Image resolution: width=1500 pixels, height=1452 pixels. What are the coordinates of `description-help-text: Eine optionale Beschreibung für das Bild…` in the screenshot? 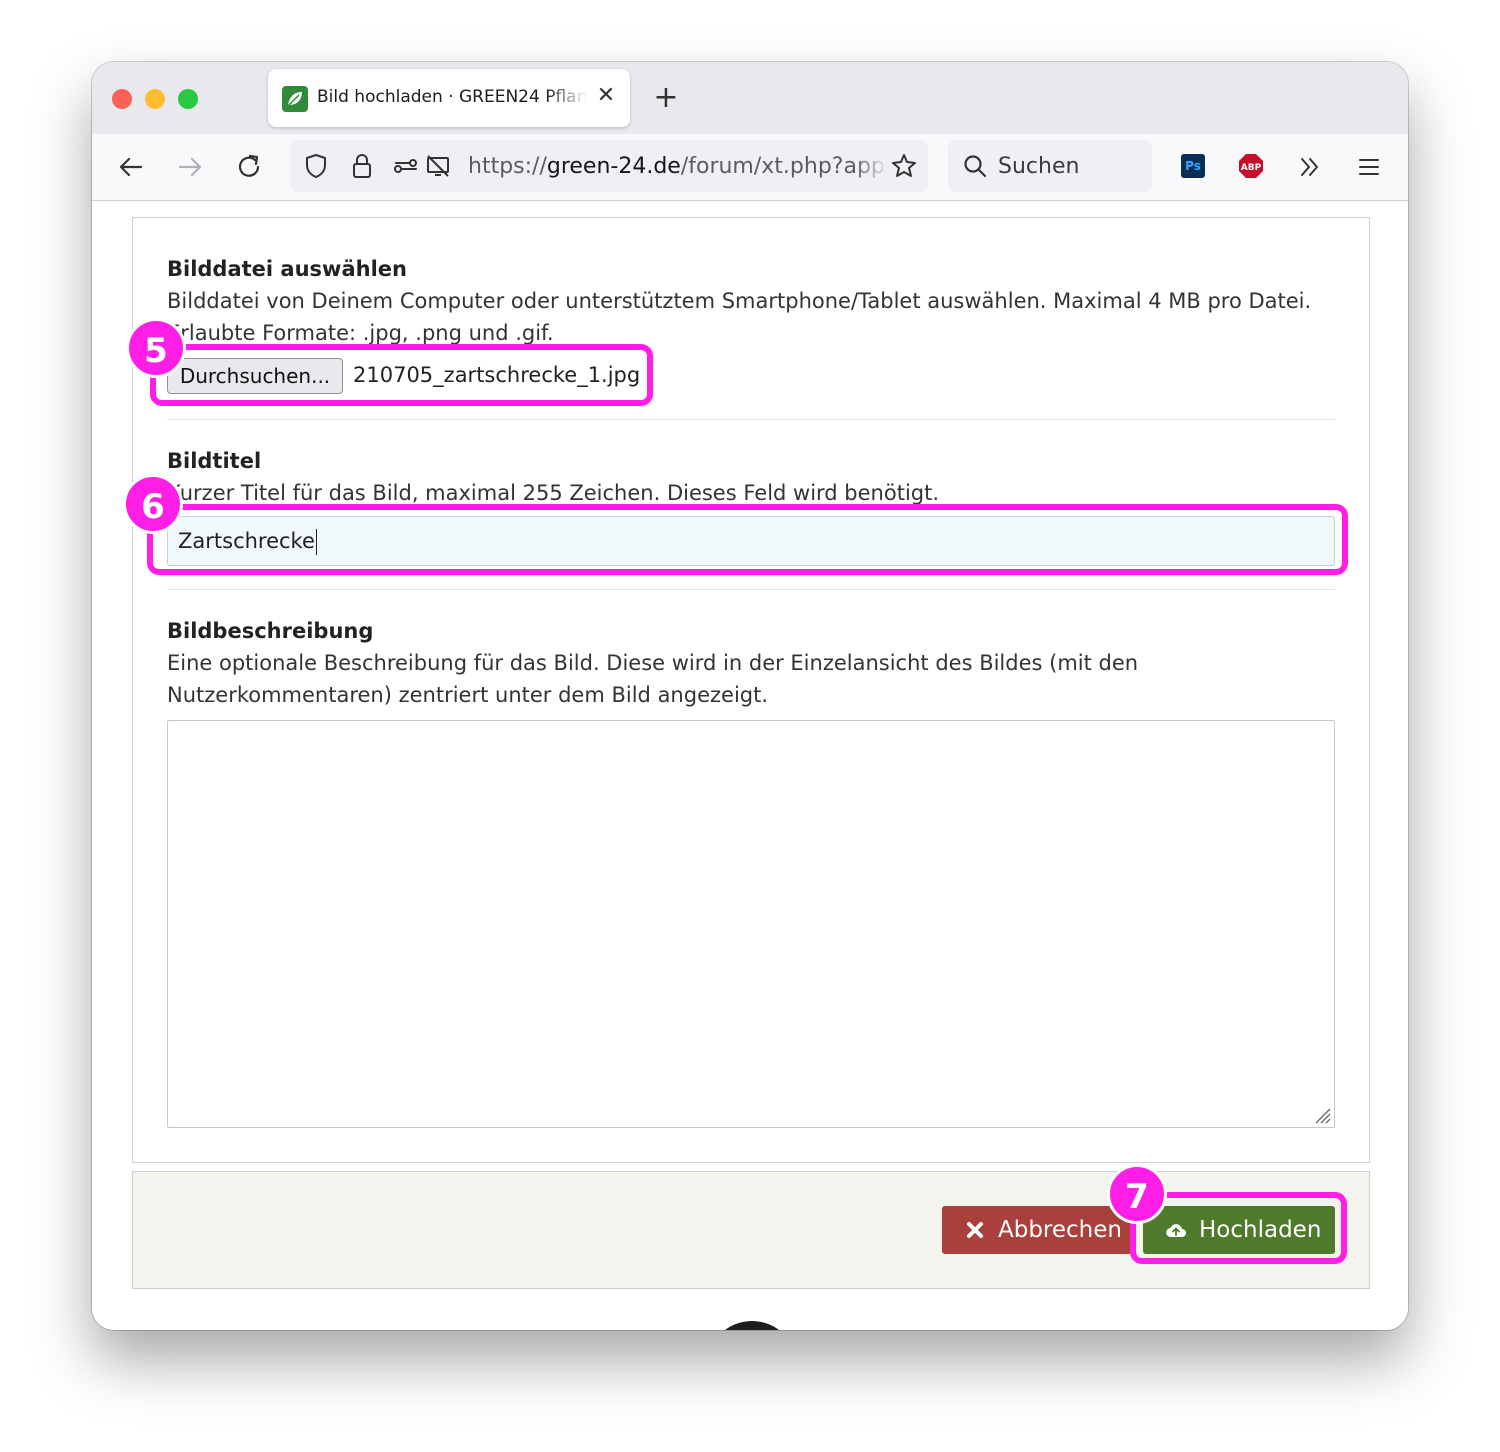 It's located at (653, 679).